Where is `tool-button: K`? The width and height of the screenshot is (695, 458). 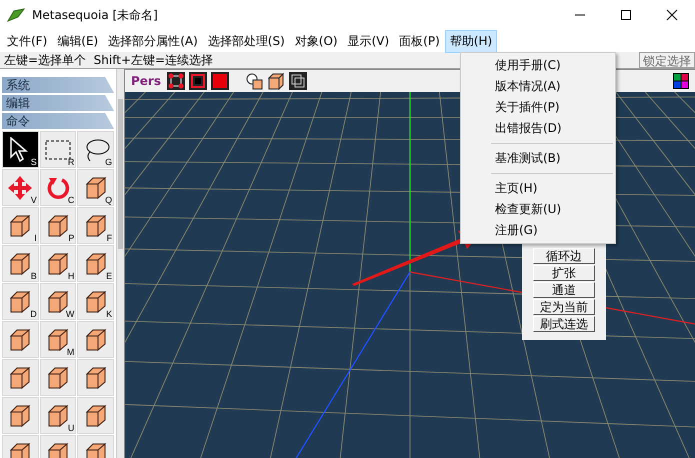
tool-button: K is located at coordinates (95, 301).